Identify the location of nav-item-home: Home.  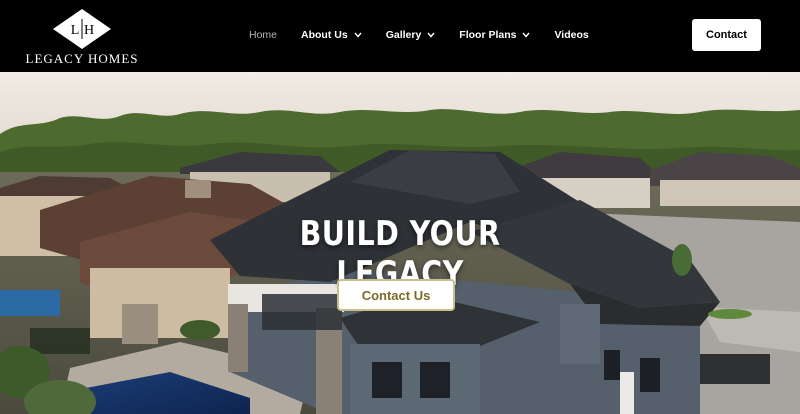
(263, 35).